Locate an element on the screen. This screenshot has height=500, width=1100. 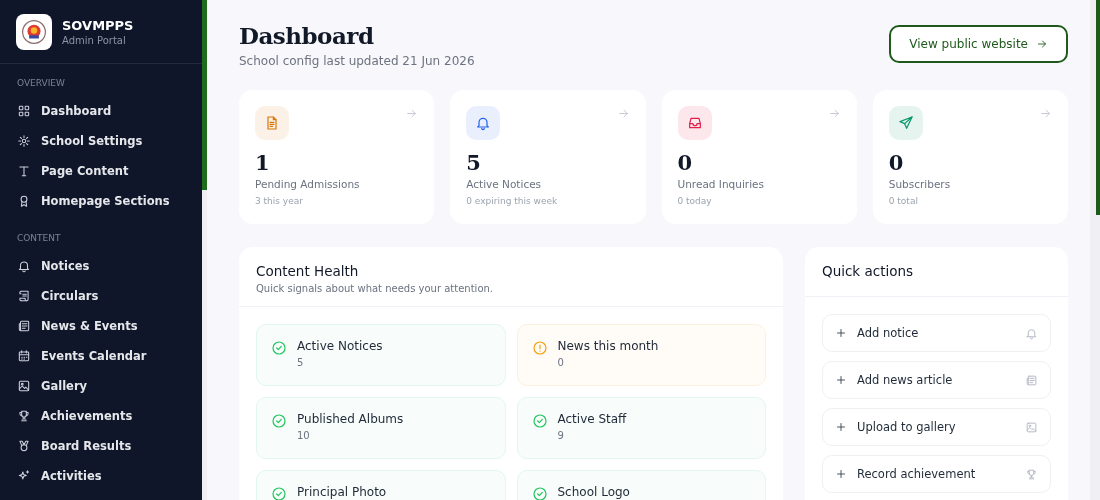
health-value: 0 is located at coordinates (561, 362).